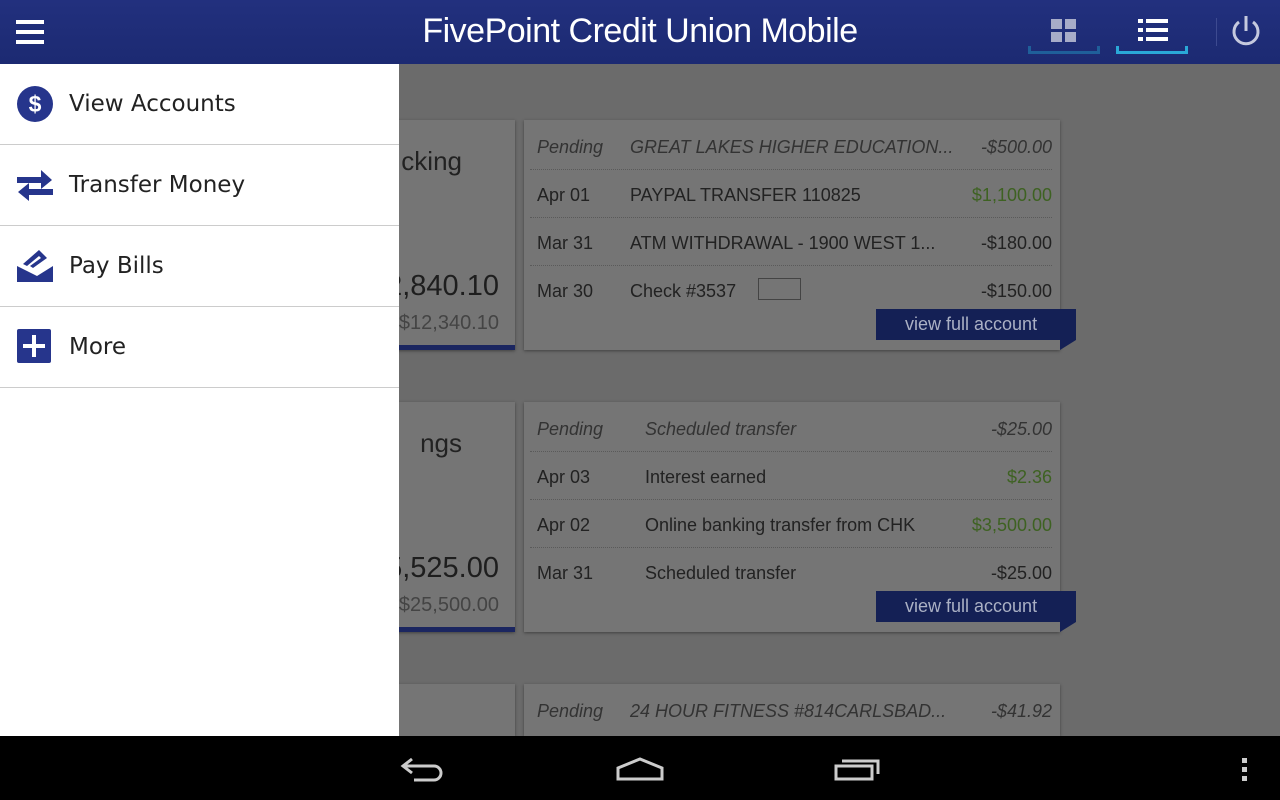  What do you see at coordinates (791, 572) in the screenshot?
I see `transaction-row: Mar 31 Scheduled transfer -$25.00` at bounding box center [791, 572].